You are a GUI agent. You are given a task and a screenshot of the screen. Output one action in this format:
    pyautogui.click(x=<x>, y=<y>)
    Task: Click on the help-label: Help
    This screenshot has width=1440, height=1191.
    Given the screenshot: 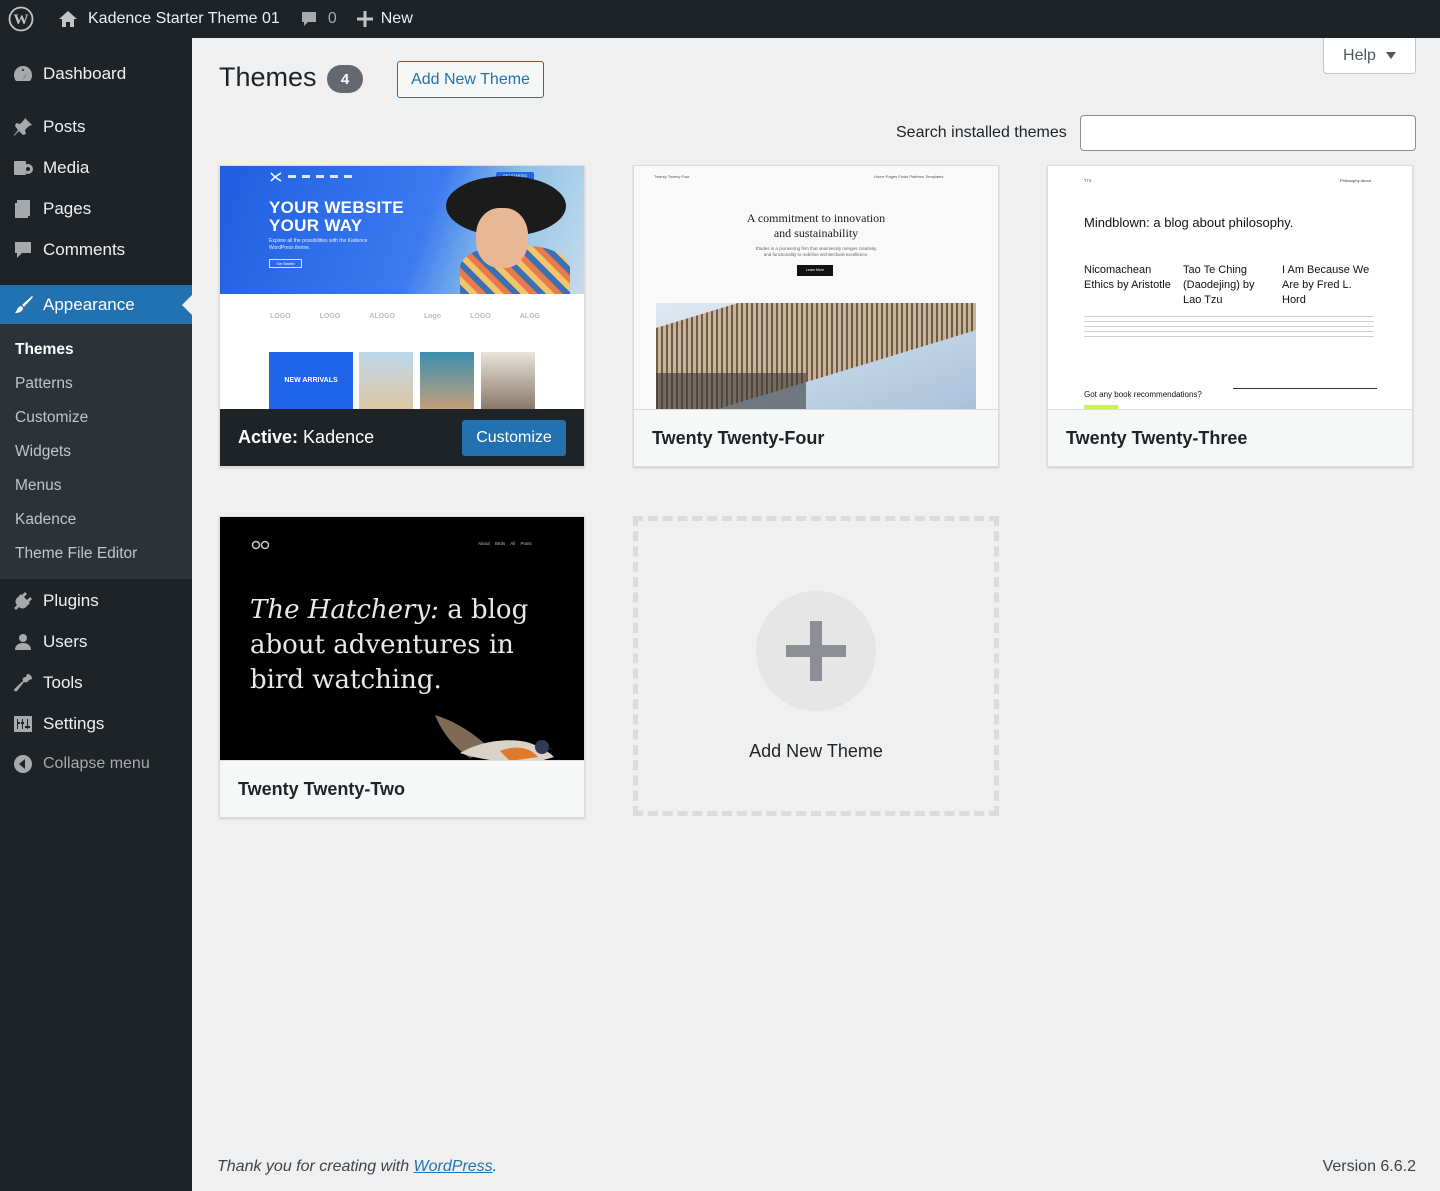 What is the action you would take?
    pyautogui.click(x=1359, y=55)
    